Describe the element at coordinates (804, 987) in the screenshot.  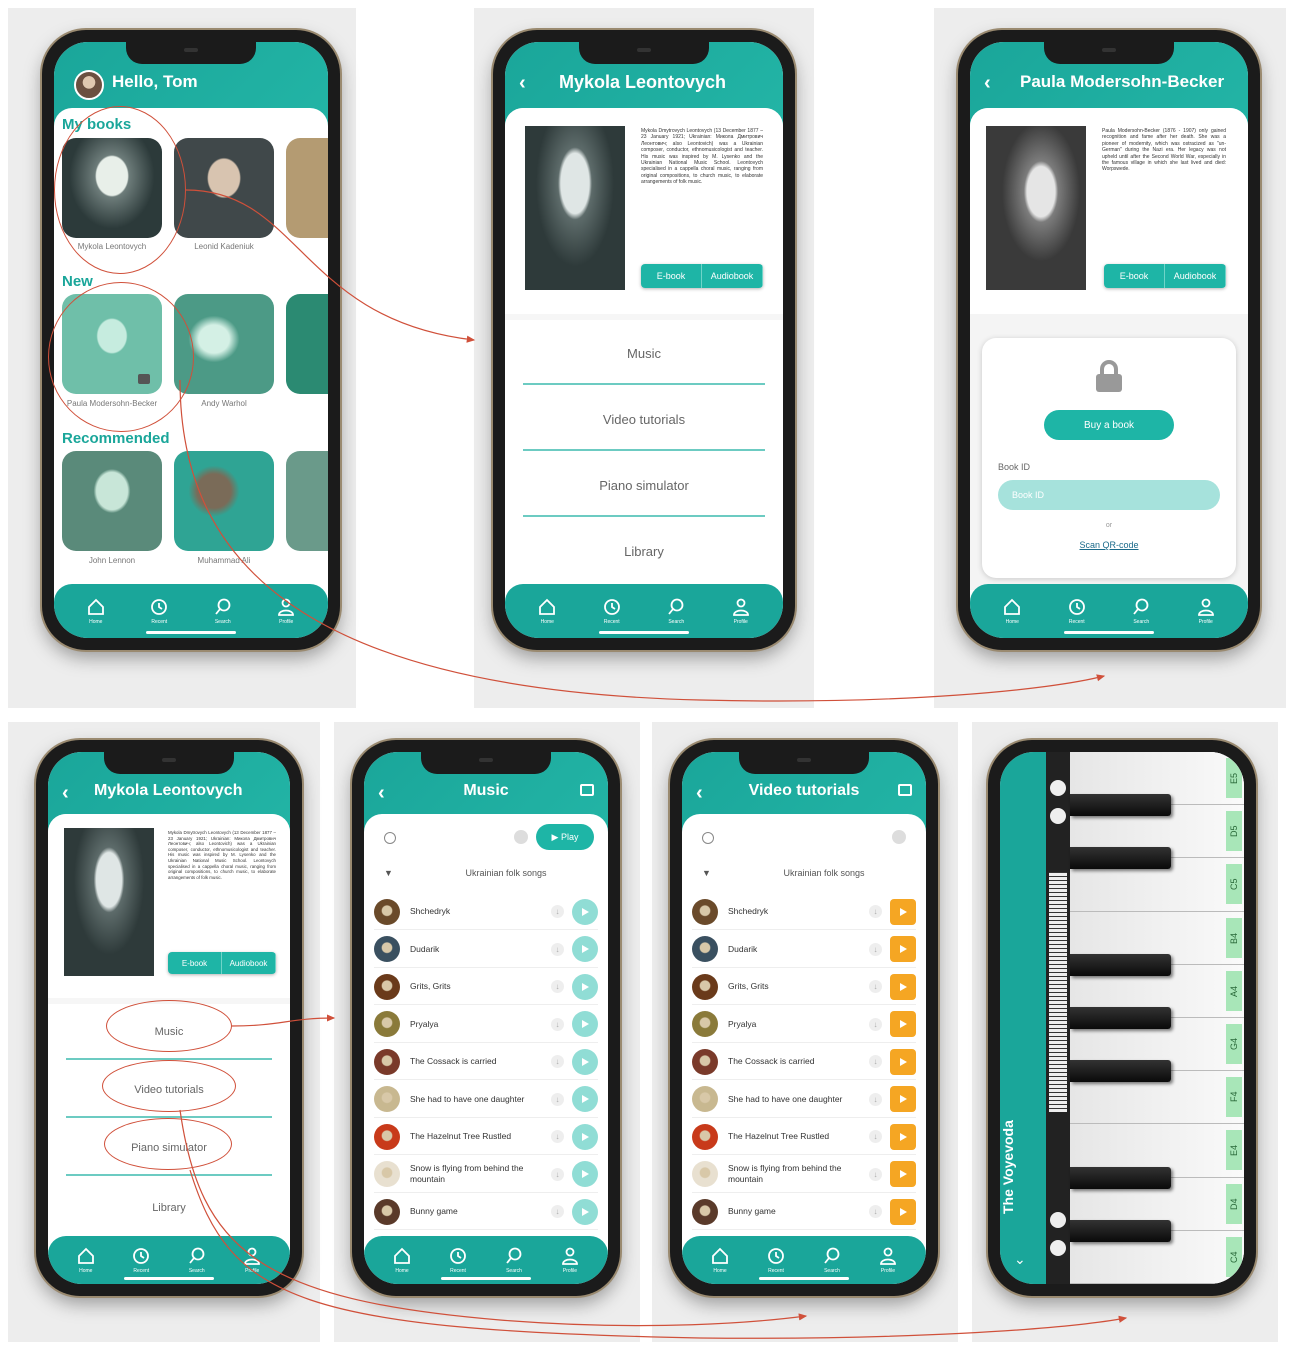
I see `song-row: Grits, Grits ↓` at that location.